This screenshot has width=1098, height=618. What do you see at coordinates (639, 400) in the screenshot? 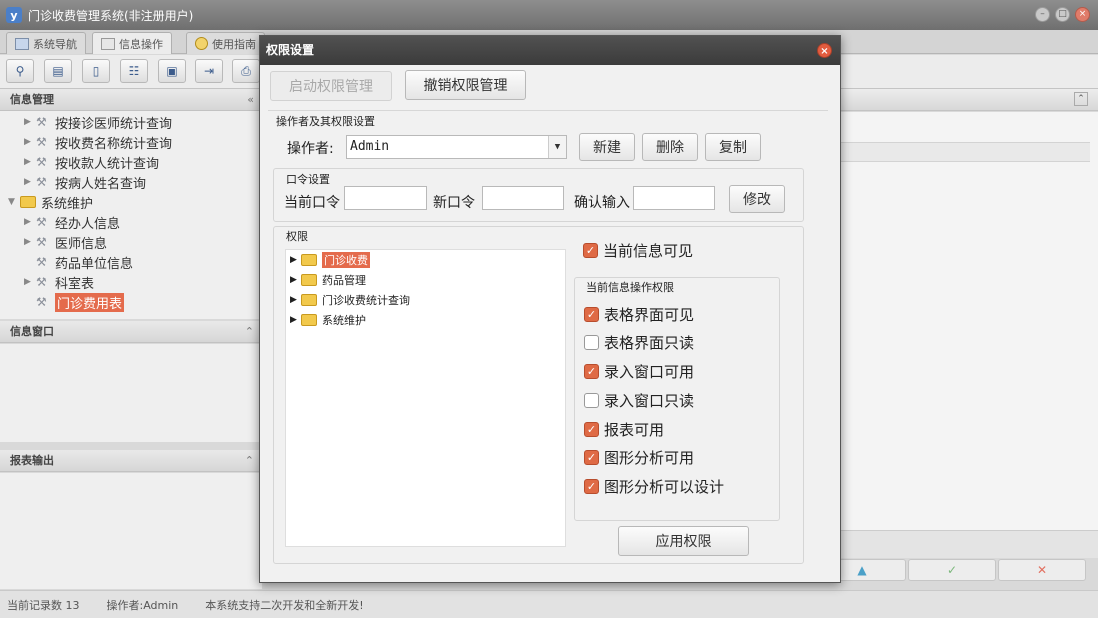
I see `op-checkbox-row: 录入窗口只读` at bounding box center [639, 400].